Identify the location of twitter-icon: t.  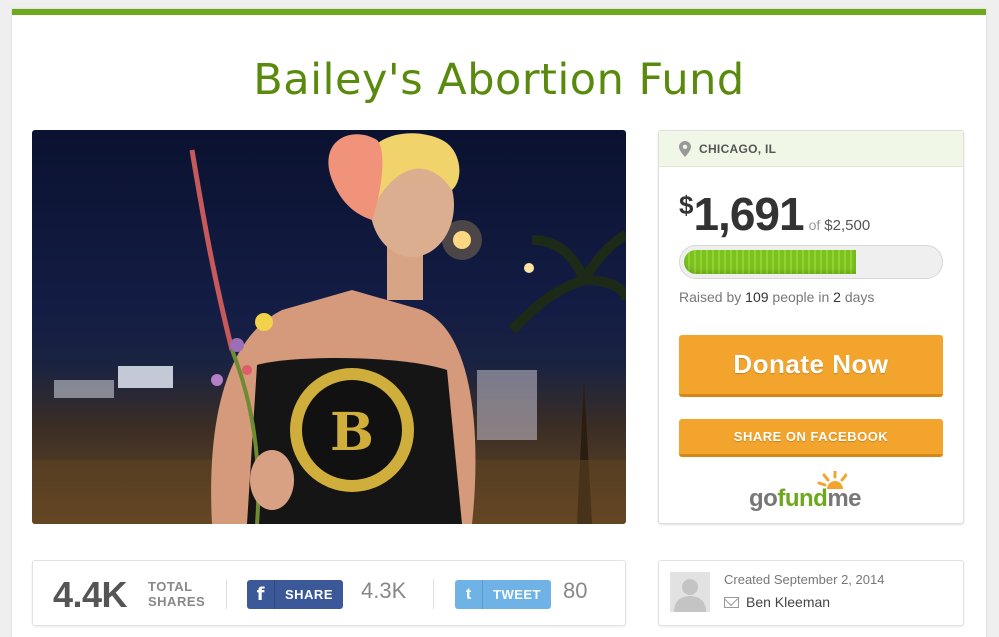
(469, 594).